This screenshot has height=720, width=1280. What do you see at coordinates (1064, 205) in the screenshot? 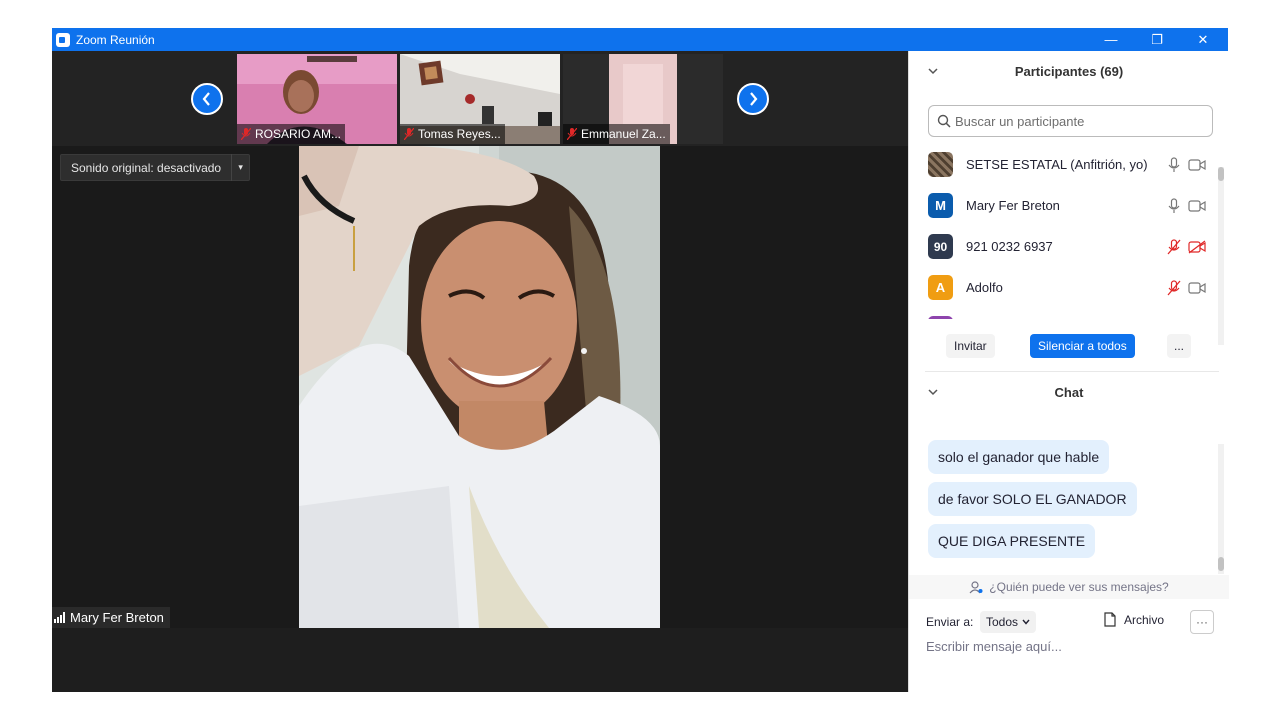
I see `participant-row: M Mary Fer Breton` at bounding box center [1064, 205].